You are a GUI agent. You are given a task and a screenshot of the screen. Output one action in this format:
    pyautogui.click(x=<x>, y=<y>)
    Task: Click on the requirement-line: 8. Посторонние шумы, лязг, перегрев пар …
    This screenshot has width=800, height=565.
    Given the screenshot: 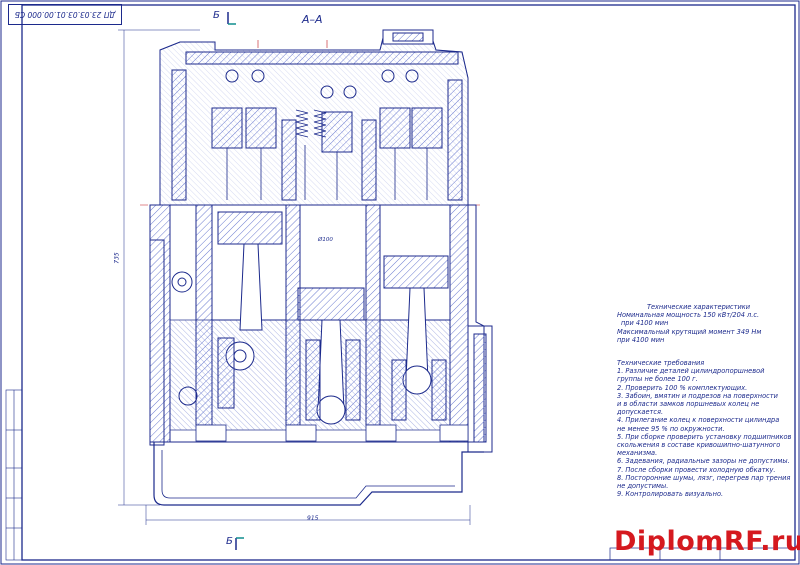 What is the action you would take?
    pyautogui.click(x=704, y=477)
    